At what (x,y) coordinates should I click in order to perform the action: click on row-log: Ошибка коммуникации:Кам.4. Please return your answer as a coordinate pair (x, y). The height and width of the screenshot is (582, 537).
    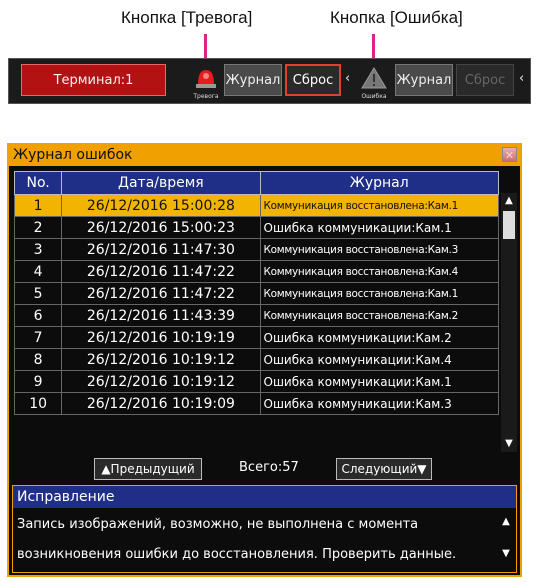
    Looking at the image, I should click on (379, 359).